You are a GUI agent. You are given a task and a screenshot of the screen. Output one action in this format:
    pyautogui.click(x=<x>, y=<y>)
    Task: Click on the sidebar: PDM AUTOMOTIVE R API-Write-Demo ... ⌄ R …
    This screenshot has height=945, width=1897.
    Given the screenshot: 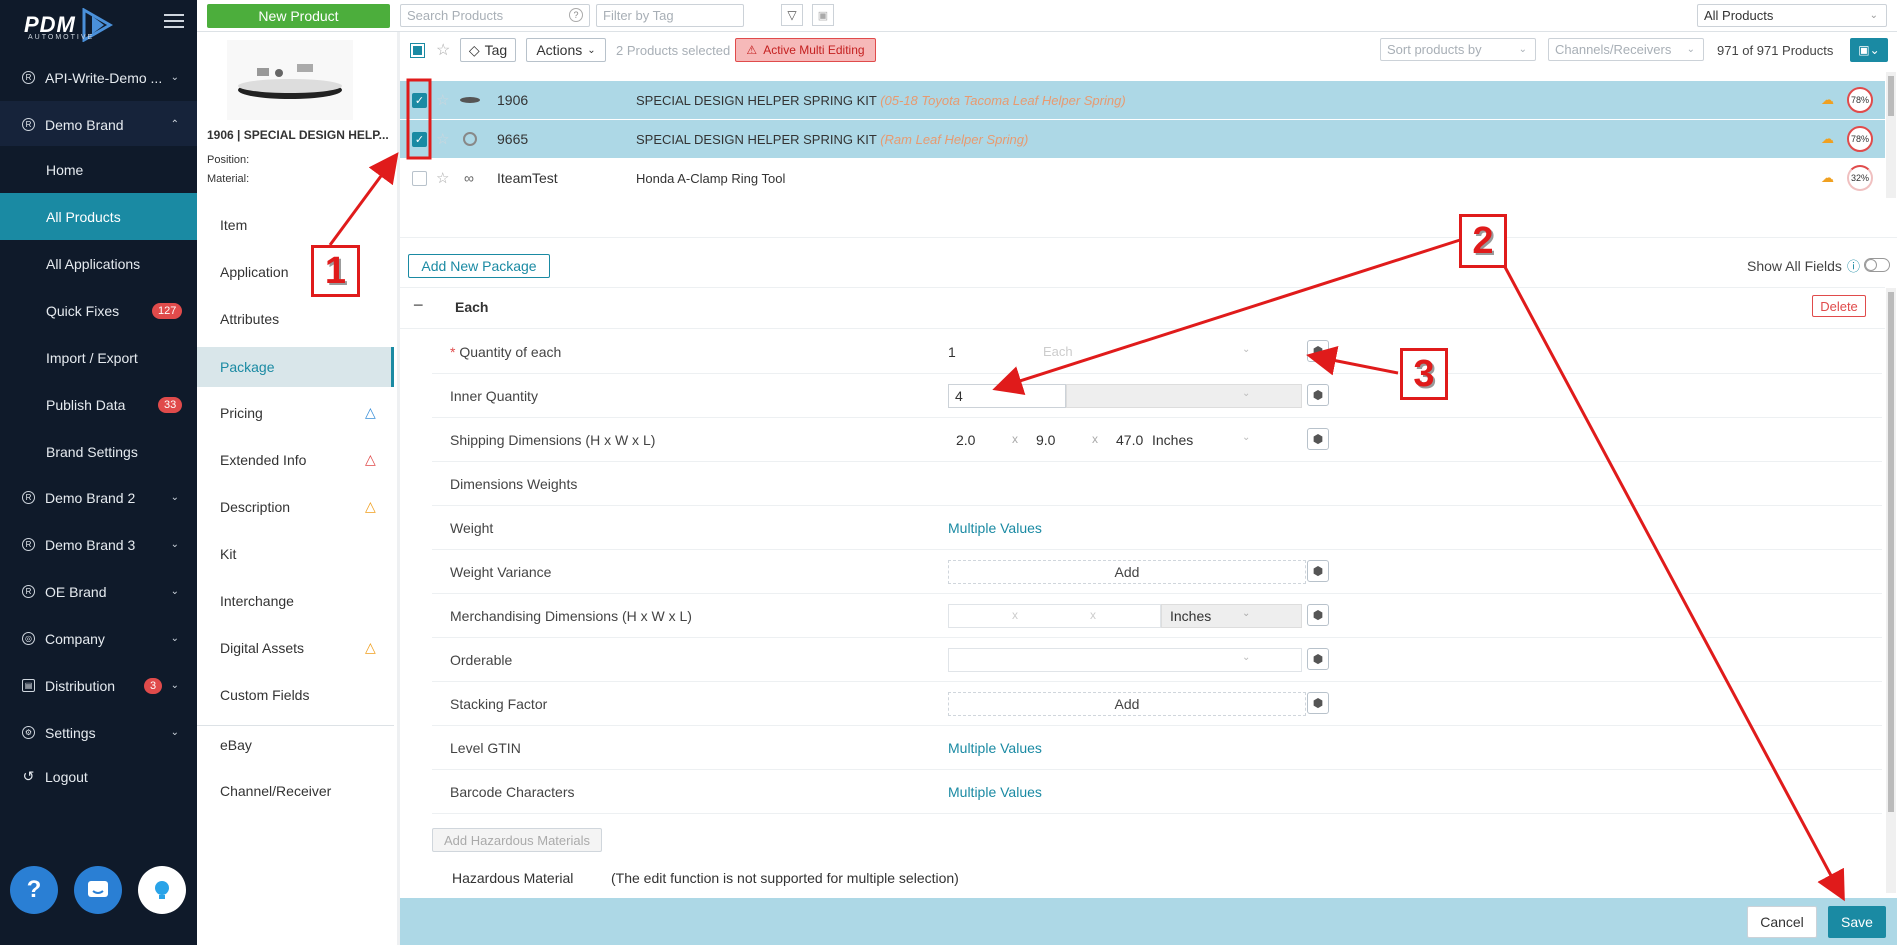 What is the action you would take?
    pyautogui.click(x=98, y=472)
    